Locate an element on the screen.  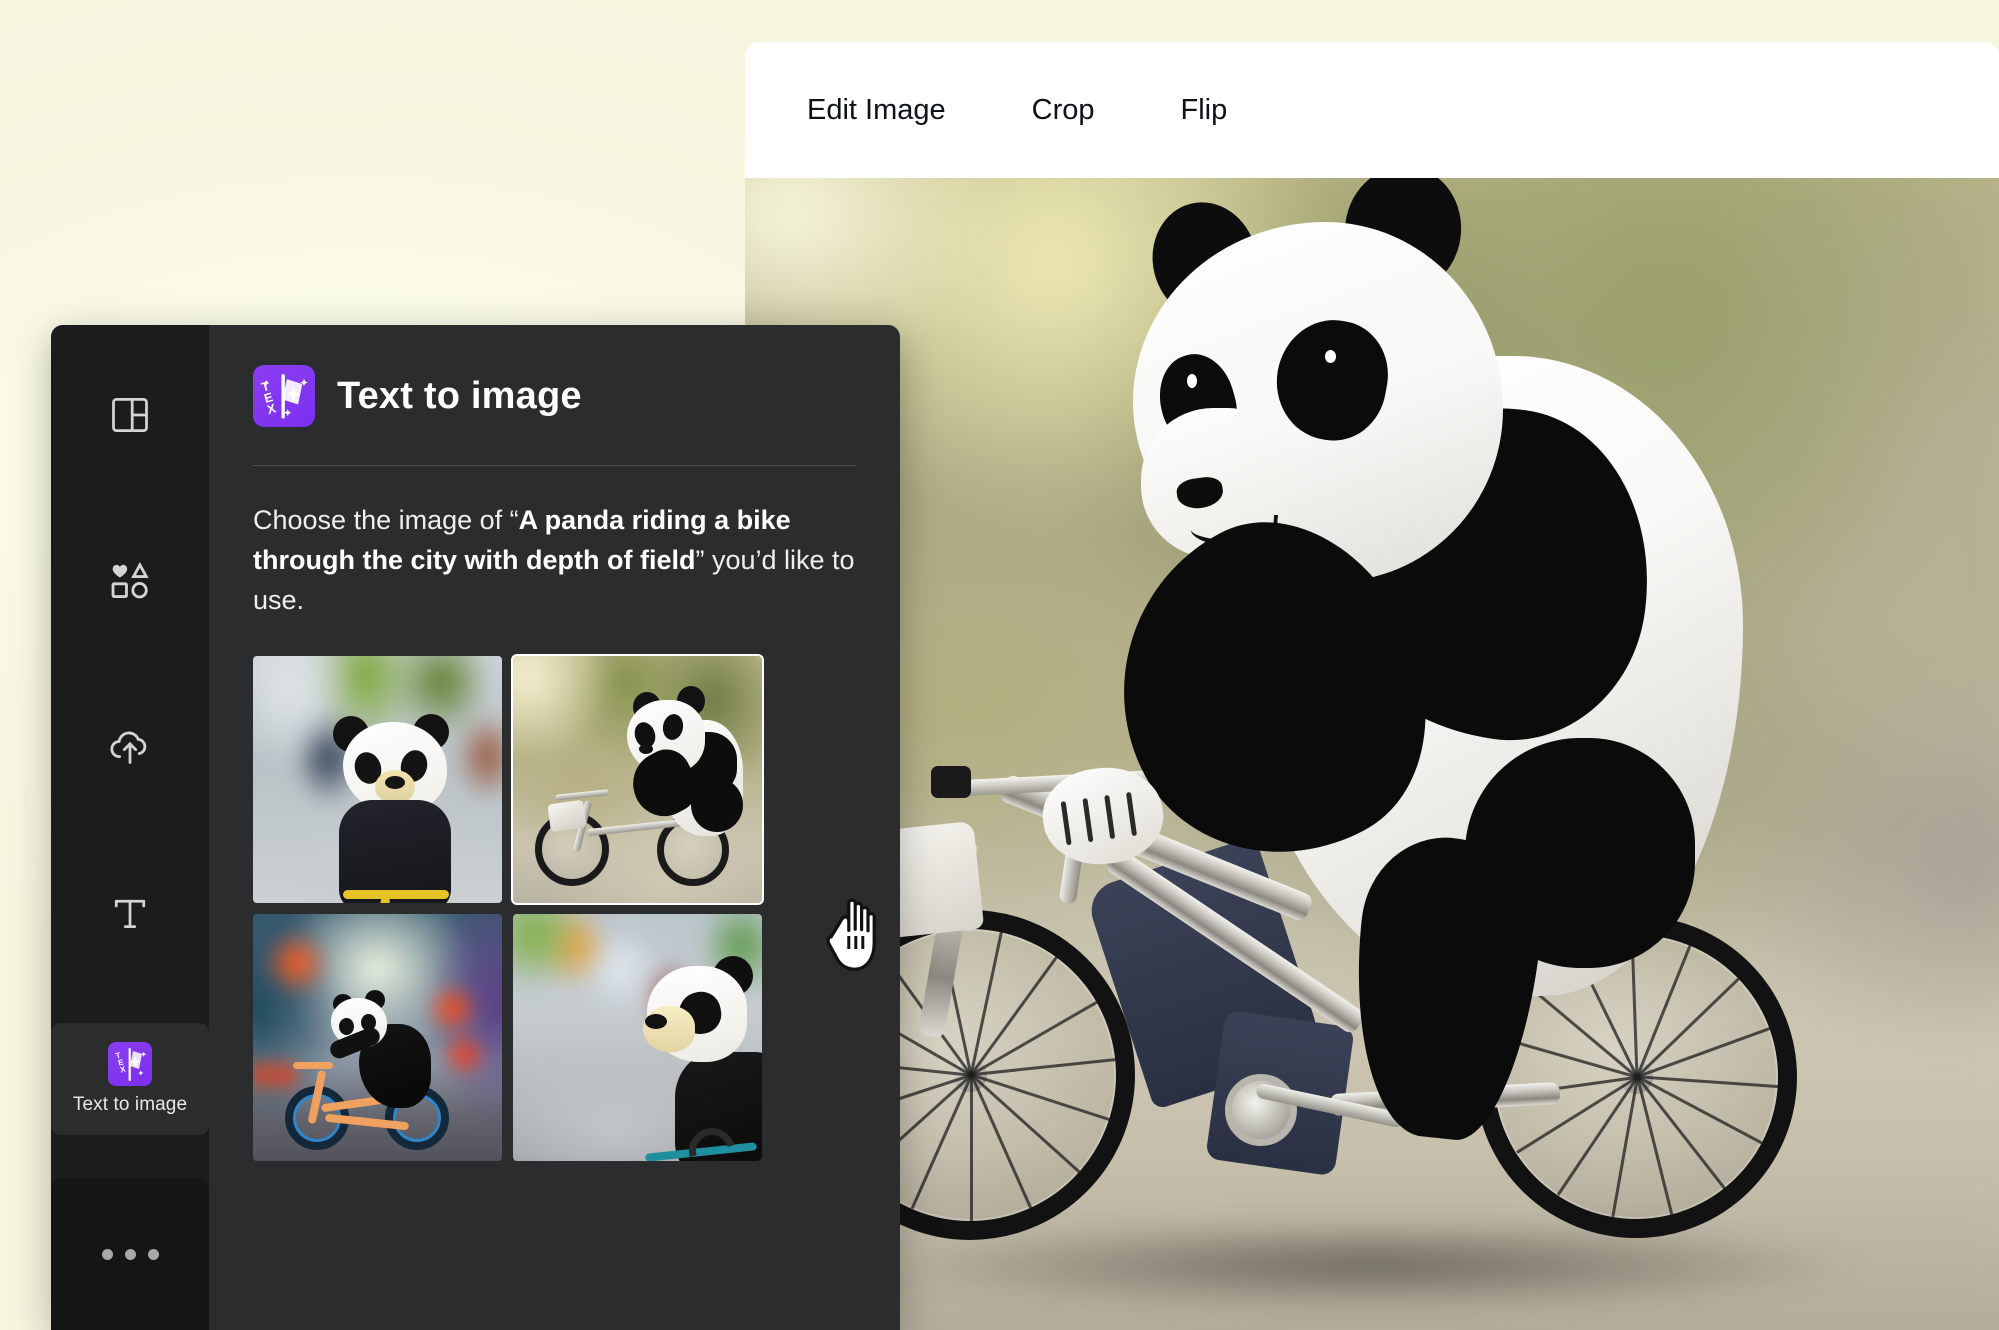
panda-eye-glint-left is located at coordinates (1192, 381).